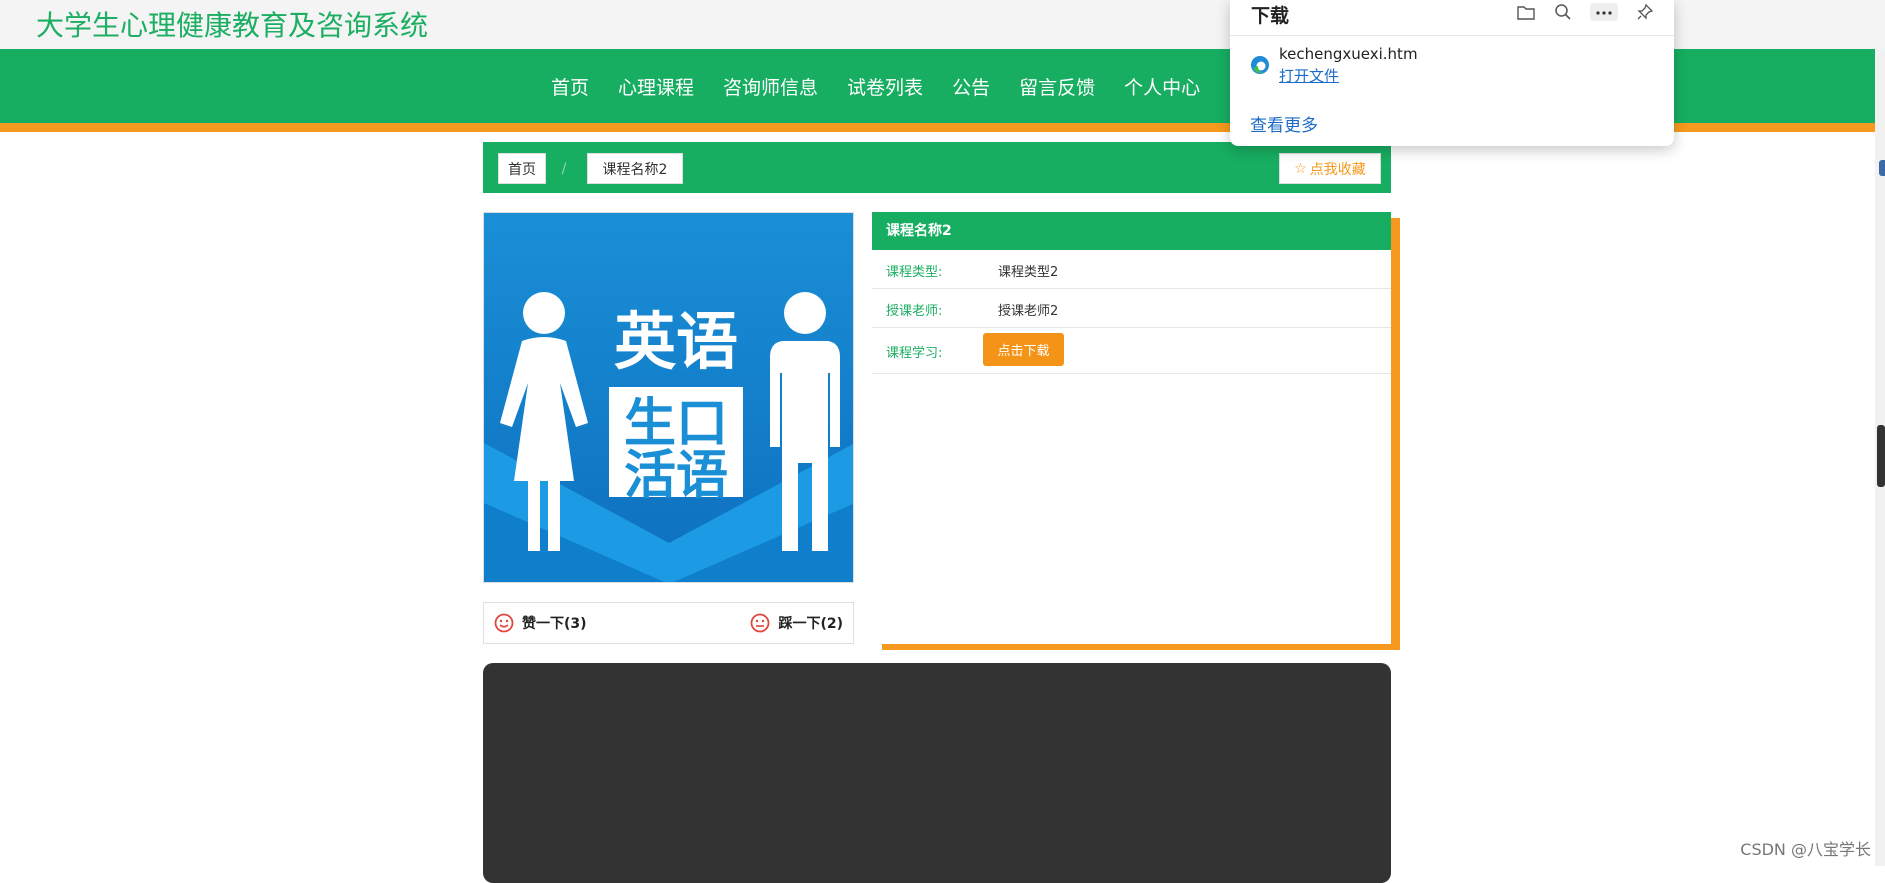  I want to click on like-button: 赞一下(3), so click(540, 623).